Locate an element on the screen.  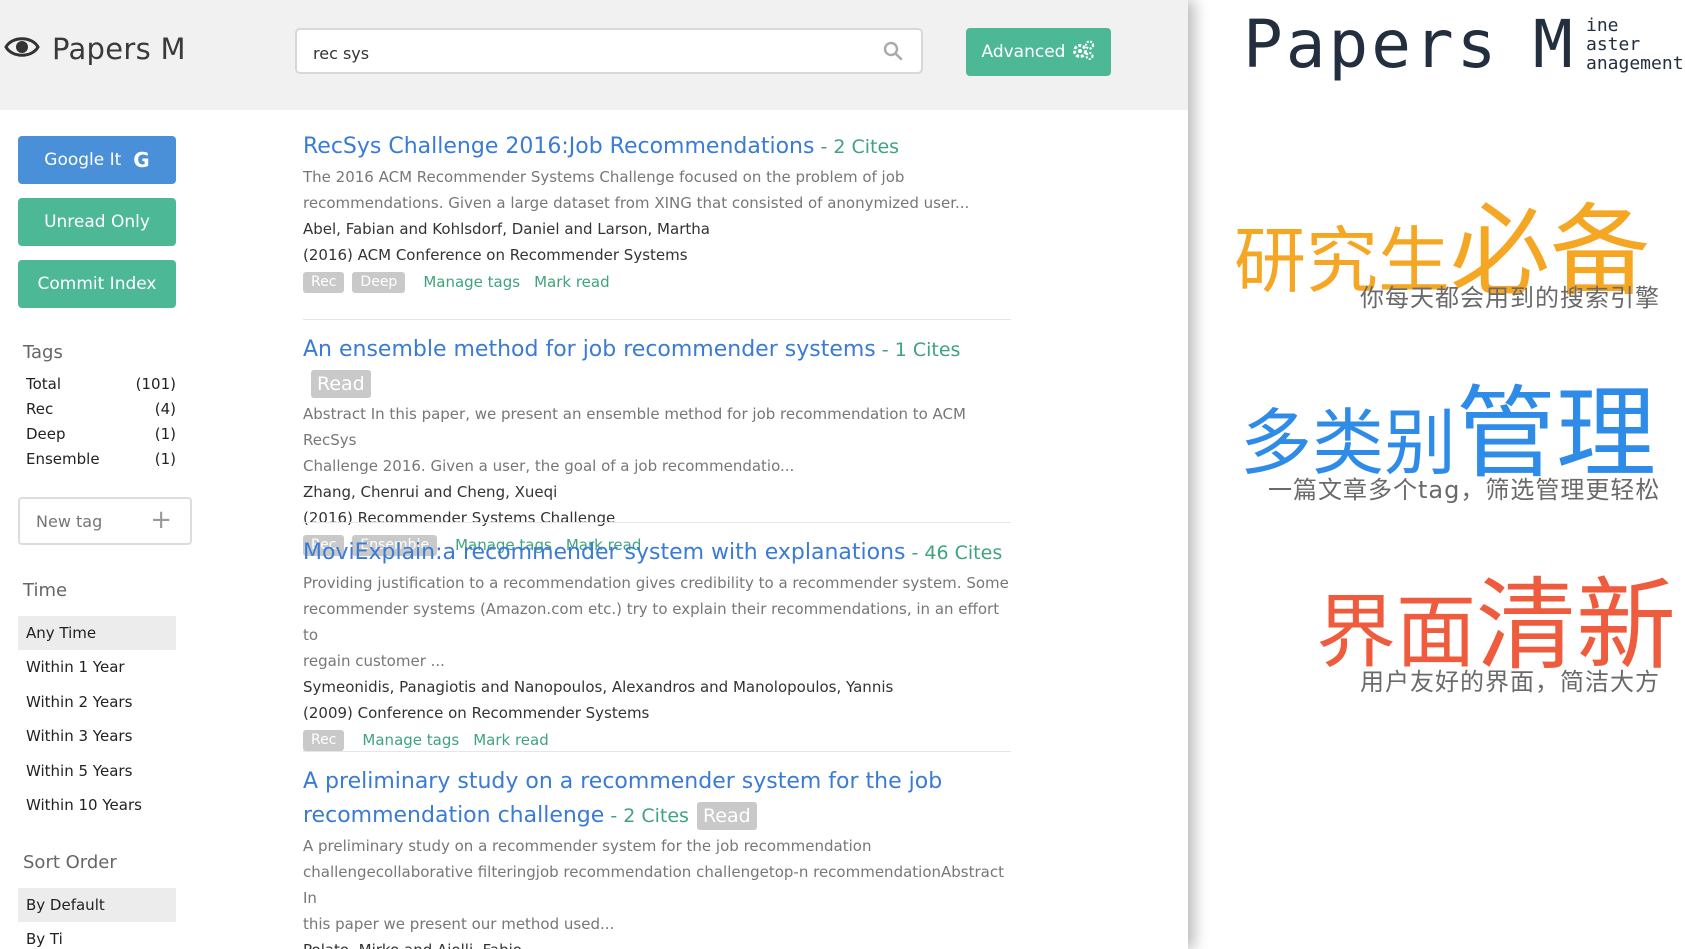
time-option-3y: Within 3 Years is located at coordinates (97, 736).